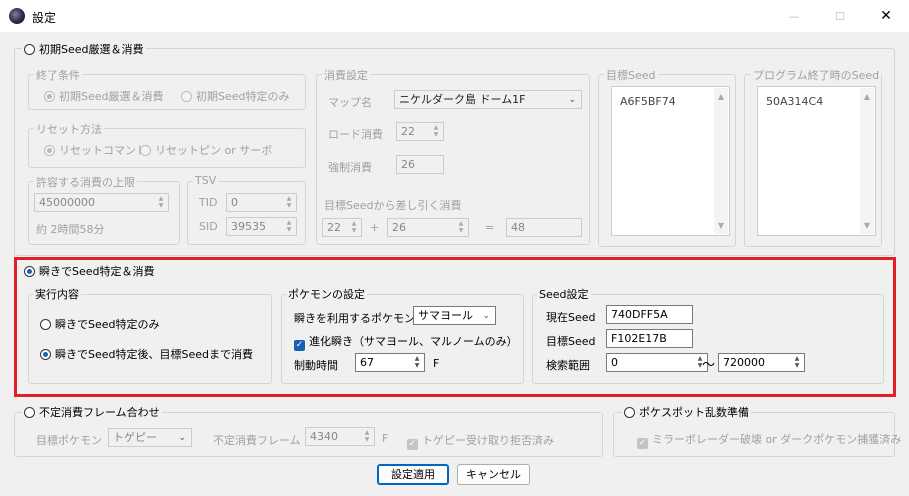  What do you see at coordinates (146, 354) in the screenshot?
I see `exec-option-consume: 瞬きでSeed特定後、目標Seedまで消費` at bounding box center [146, 354].